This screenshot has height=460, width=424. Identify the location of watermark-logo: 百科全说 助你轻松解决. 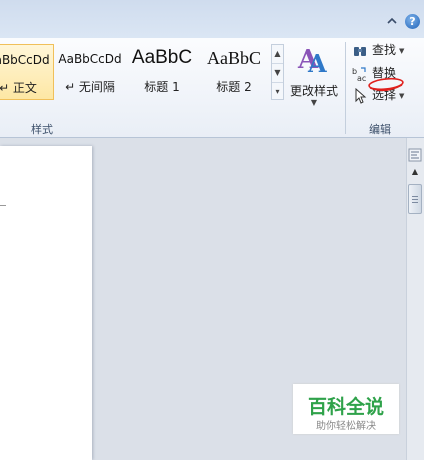
(346, 409).